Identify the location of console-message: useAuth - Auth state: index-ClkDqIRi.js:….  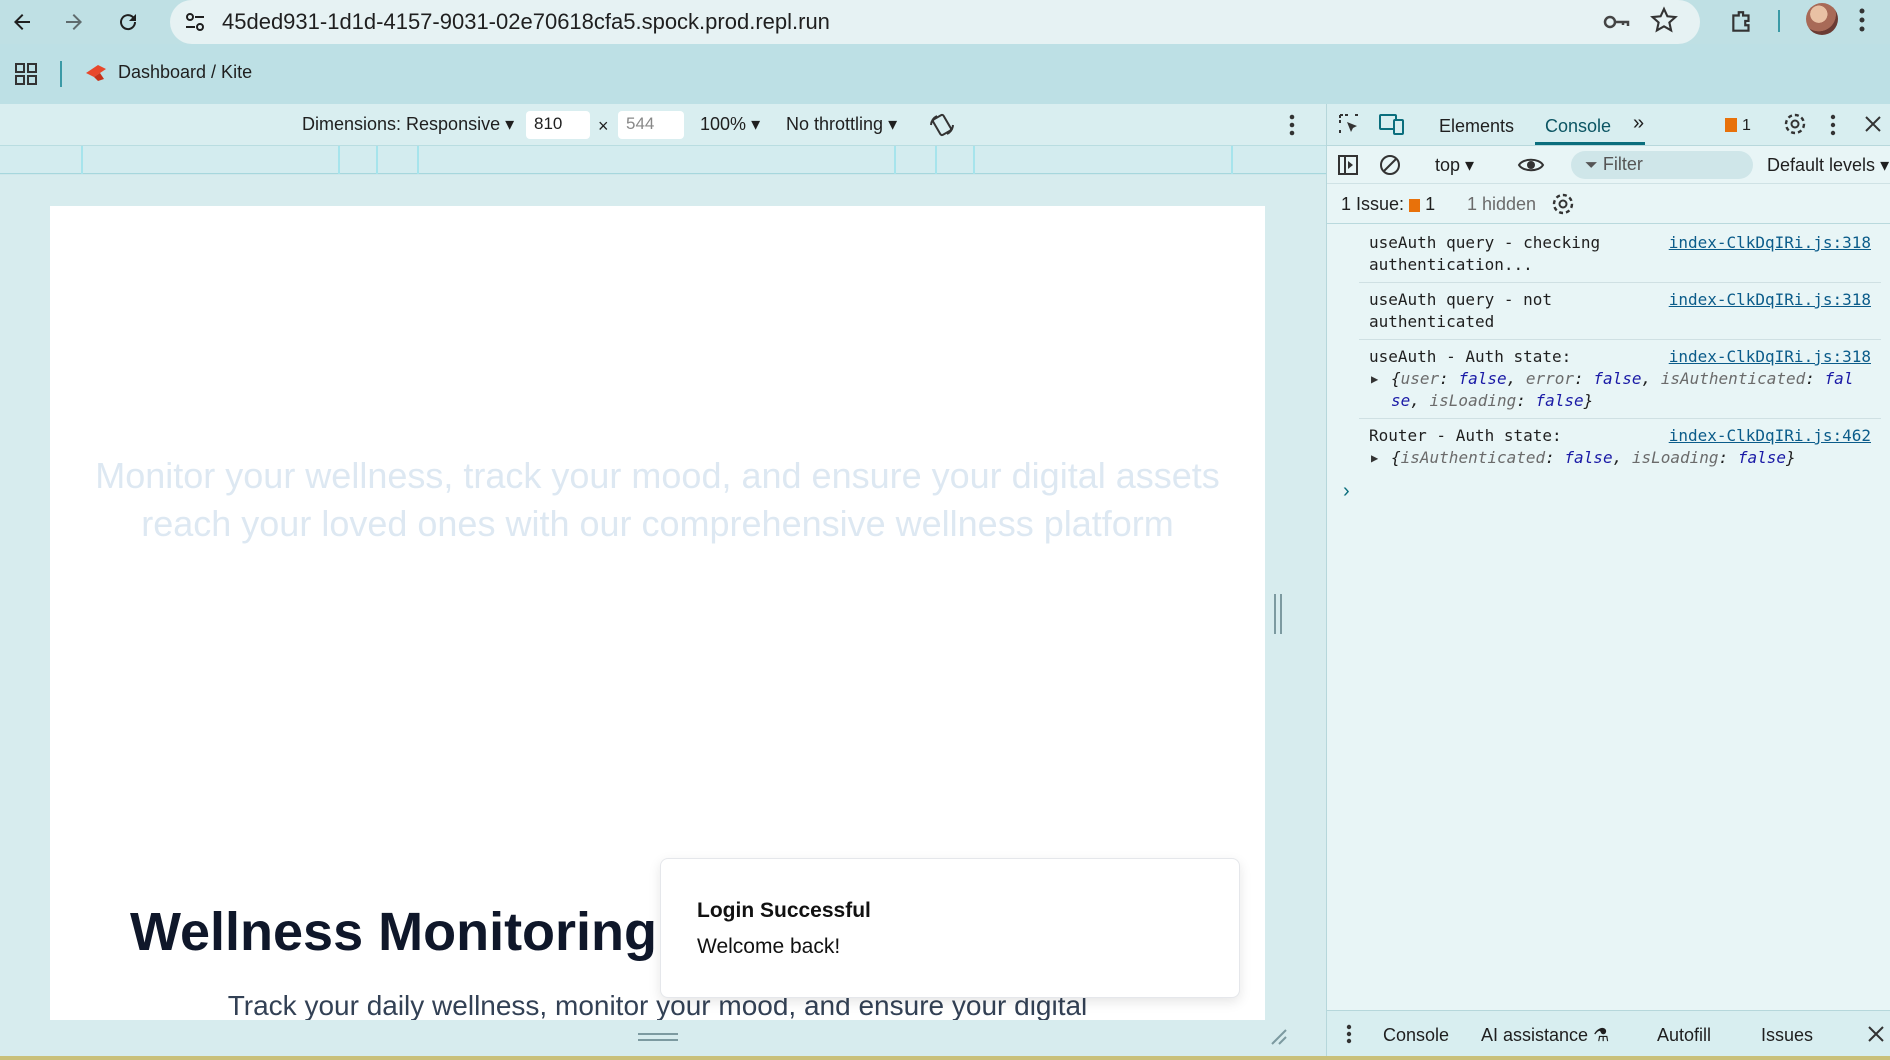
(1620, 379).